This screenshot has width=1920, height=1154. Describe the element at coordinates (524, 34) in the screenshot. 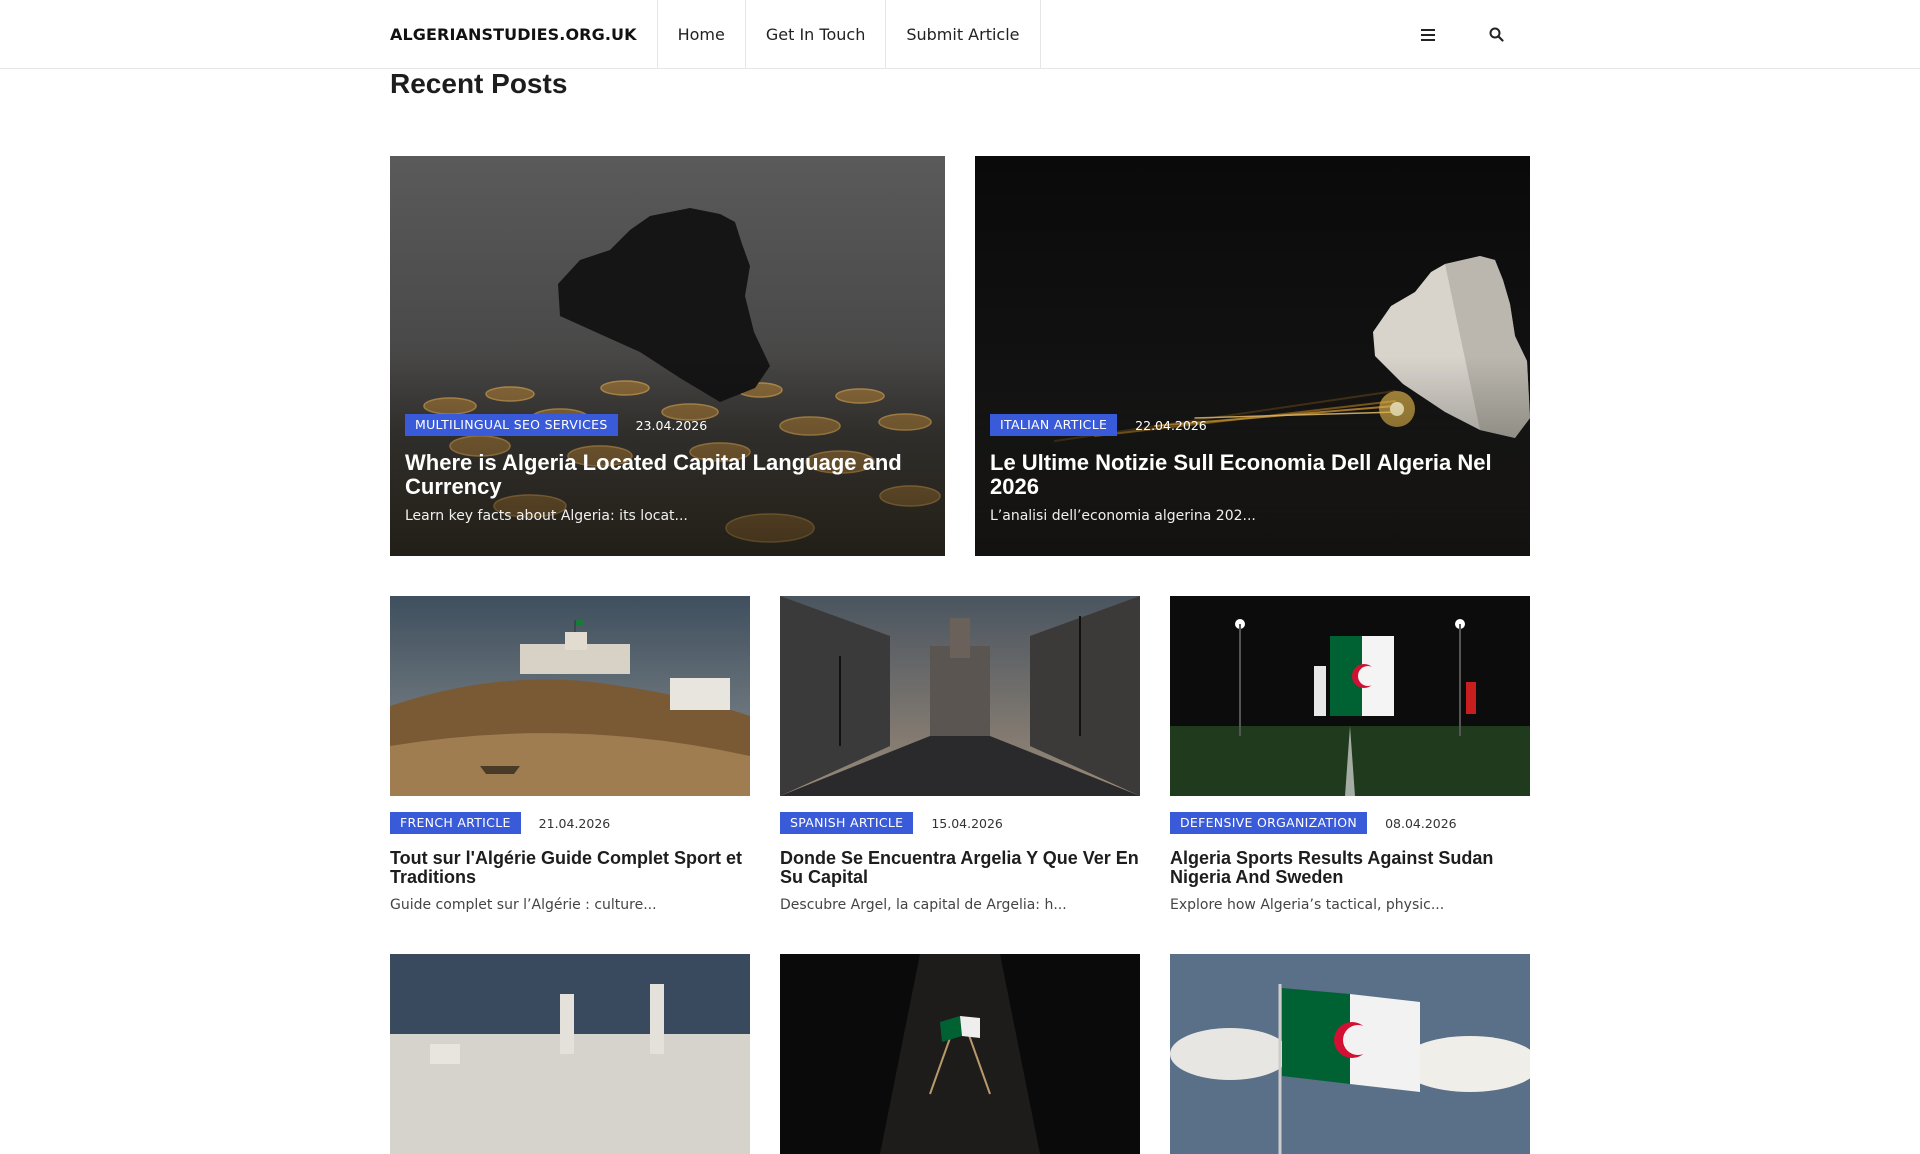

I see `site-logo: ALGERIANSTUDIES.ORG.UK` at that location.